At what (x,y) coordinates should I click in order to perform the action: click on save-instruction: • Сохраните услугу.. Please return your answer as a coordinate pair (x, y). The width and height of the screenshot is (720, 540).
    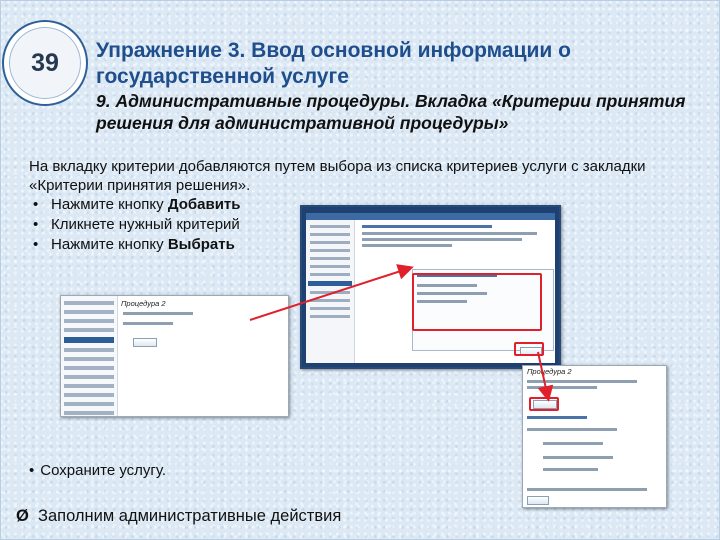
    Looking at the image, I should click on (97, 470).